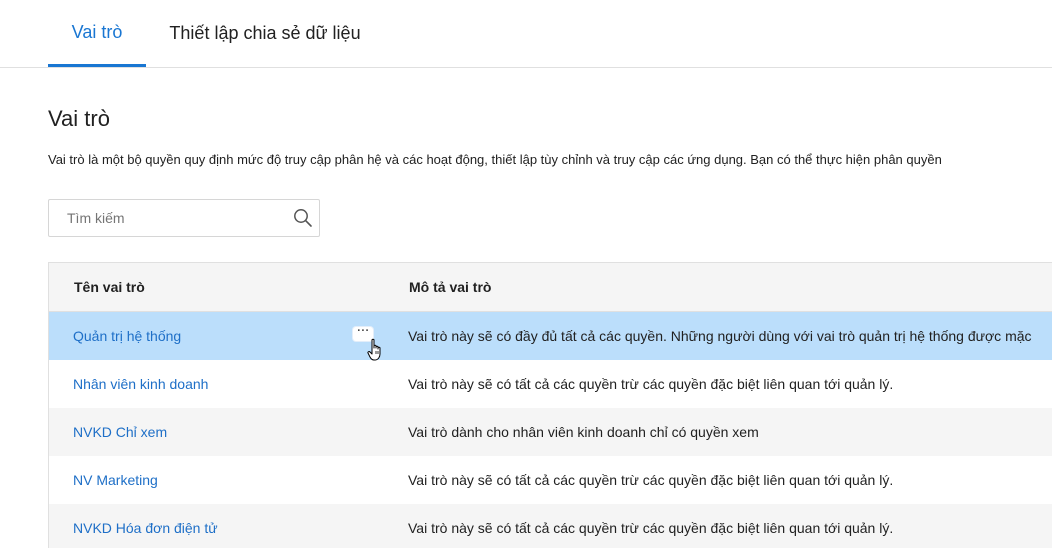 The height and width of the screenshot is (548, 1052). What do you see at coordinates (97, 33) in the screenshot?
I see `tab-roles: Vai trò` at bounding box center [97, 33].